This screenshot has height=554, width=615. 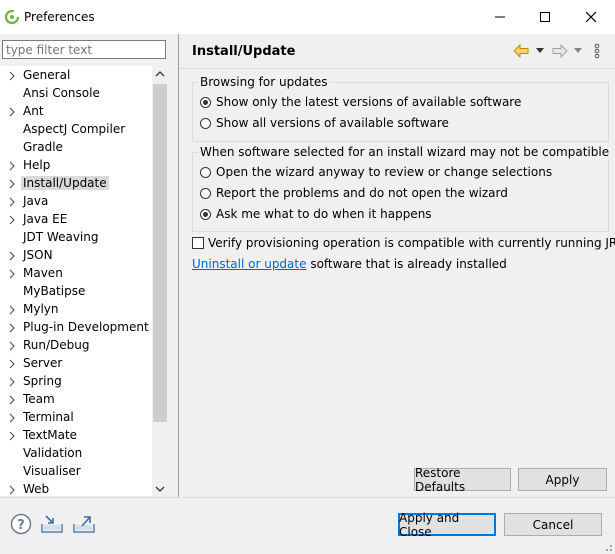 I want to click on maximize-button, so click(x=545, y=17).